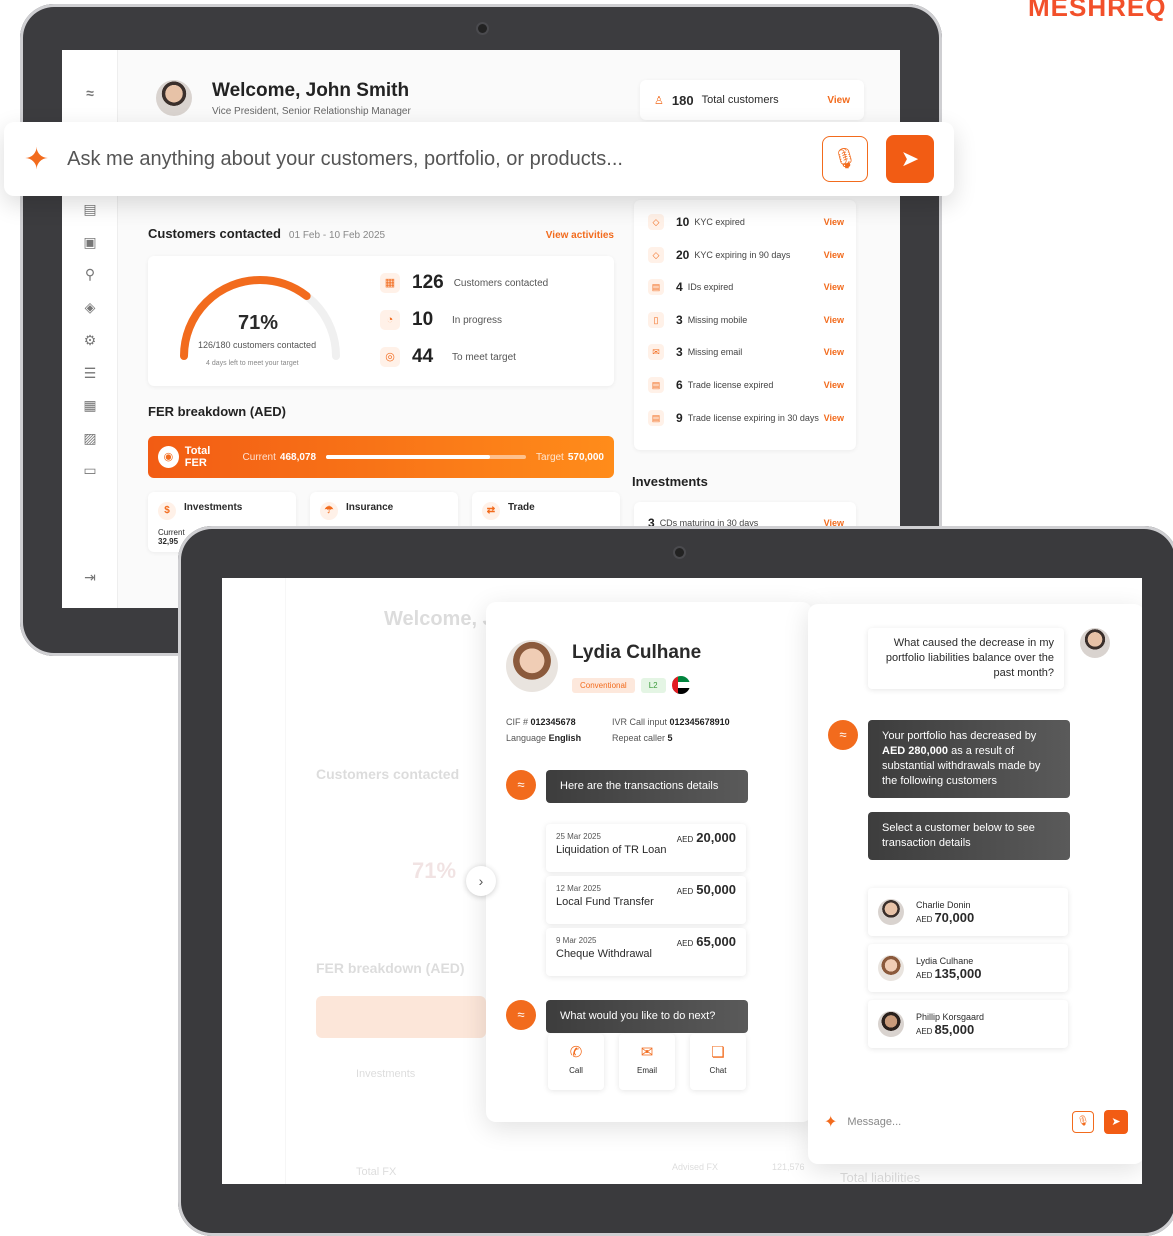 Image resolution: width=1173 pixels, height=1236 pixels. What do you see at coordinates (838, 100) in the screenshot?
I see `view-total-customers-link: View` at bounding box center [838, 100].